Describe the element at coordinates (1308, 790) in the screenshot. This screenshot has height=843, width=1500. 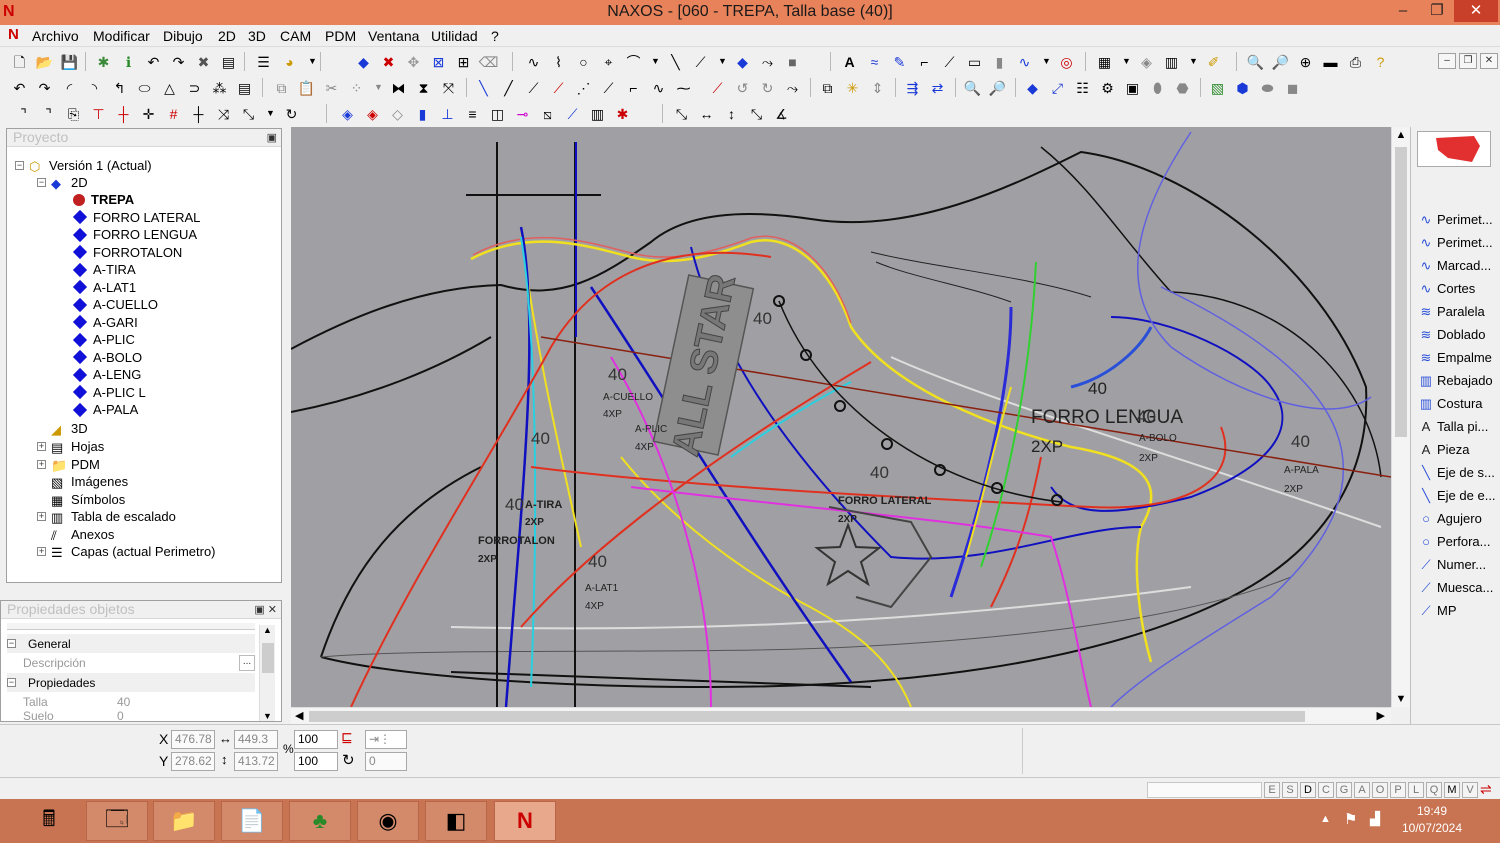
I see `status-flag: D` at that location.